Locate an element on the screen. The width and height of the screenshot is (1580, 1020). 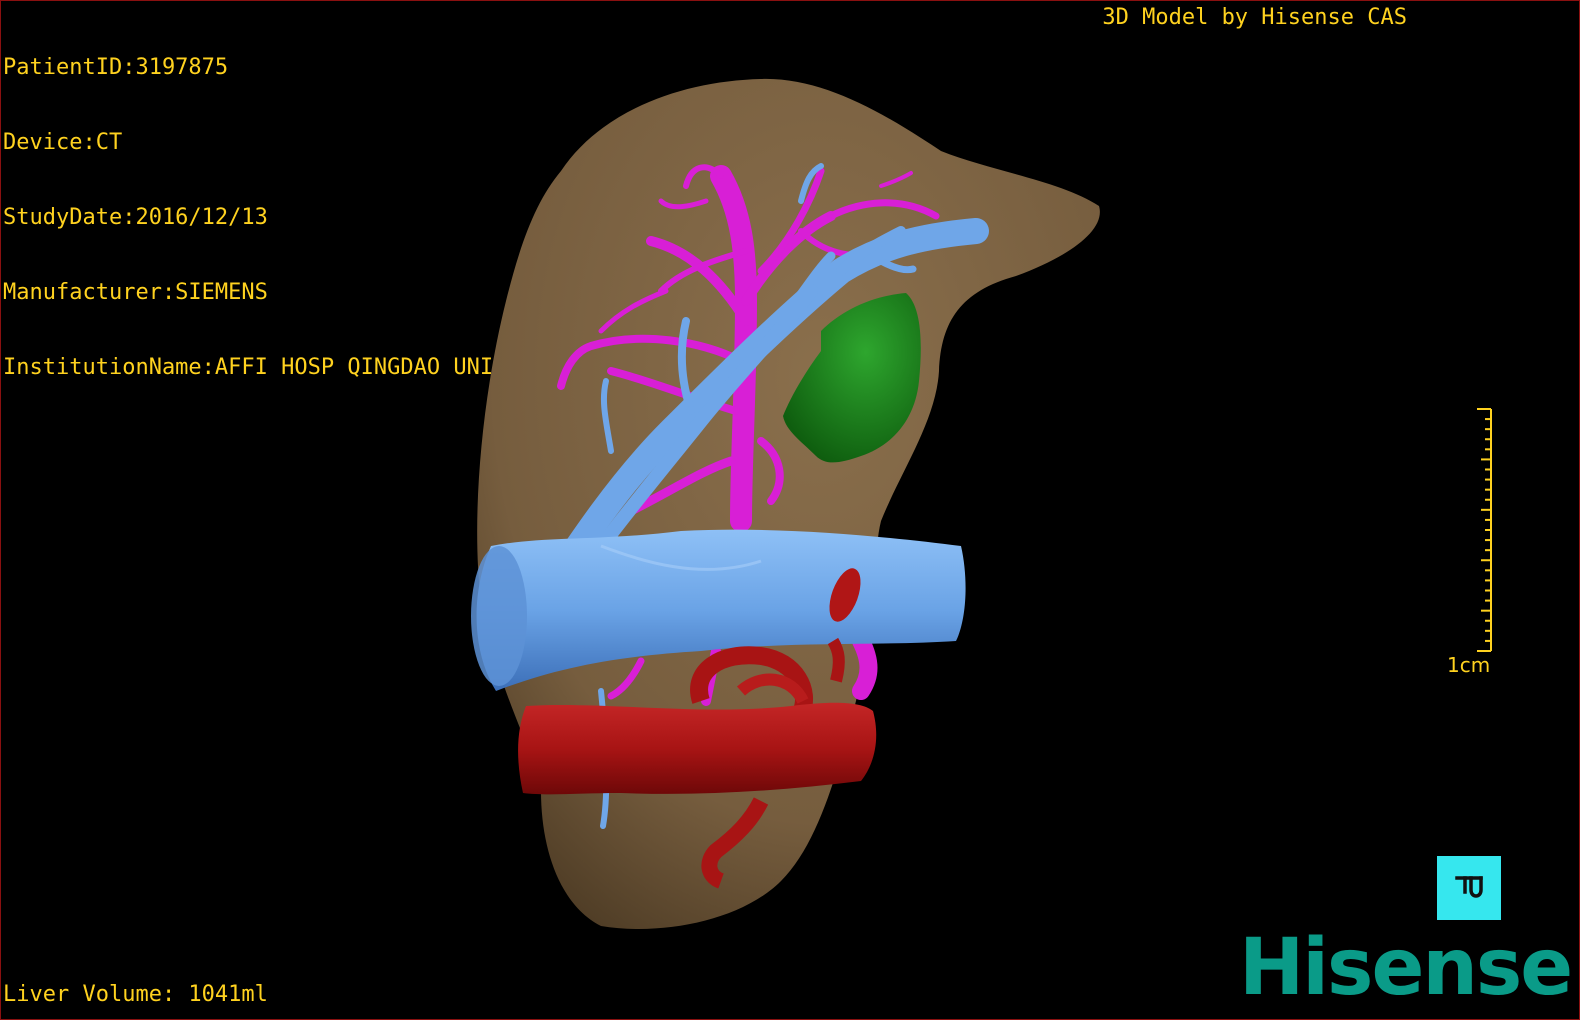
model-credit: 3D Model by Hisense CAS is located at coordinates (1254, 17).